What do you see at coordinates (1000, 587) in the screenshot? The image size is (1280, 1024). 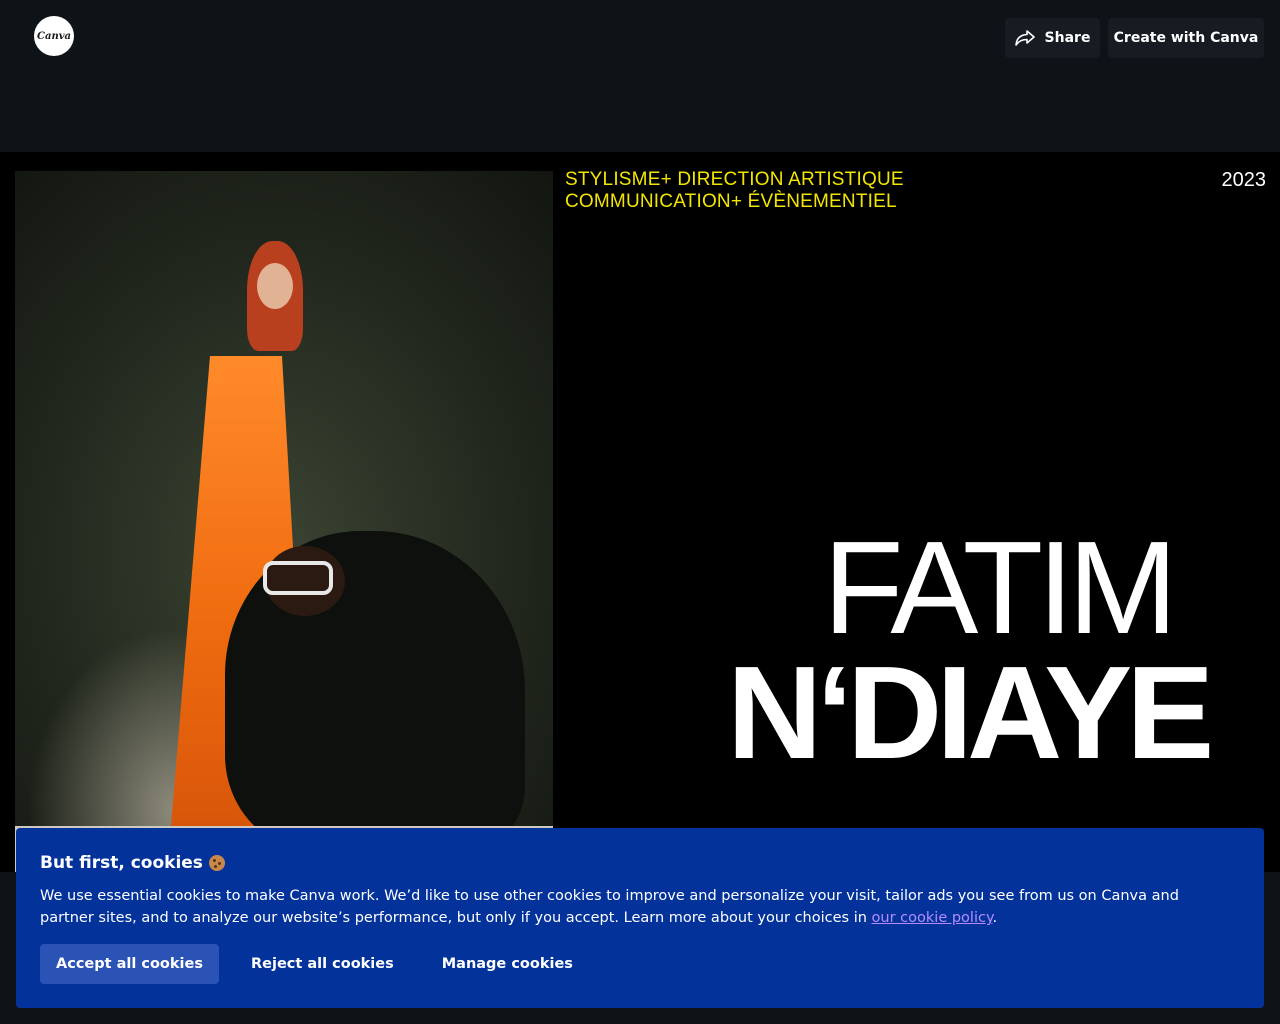 I see `name-first: FATIM` at bounding box center [1000, 587].